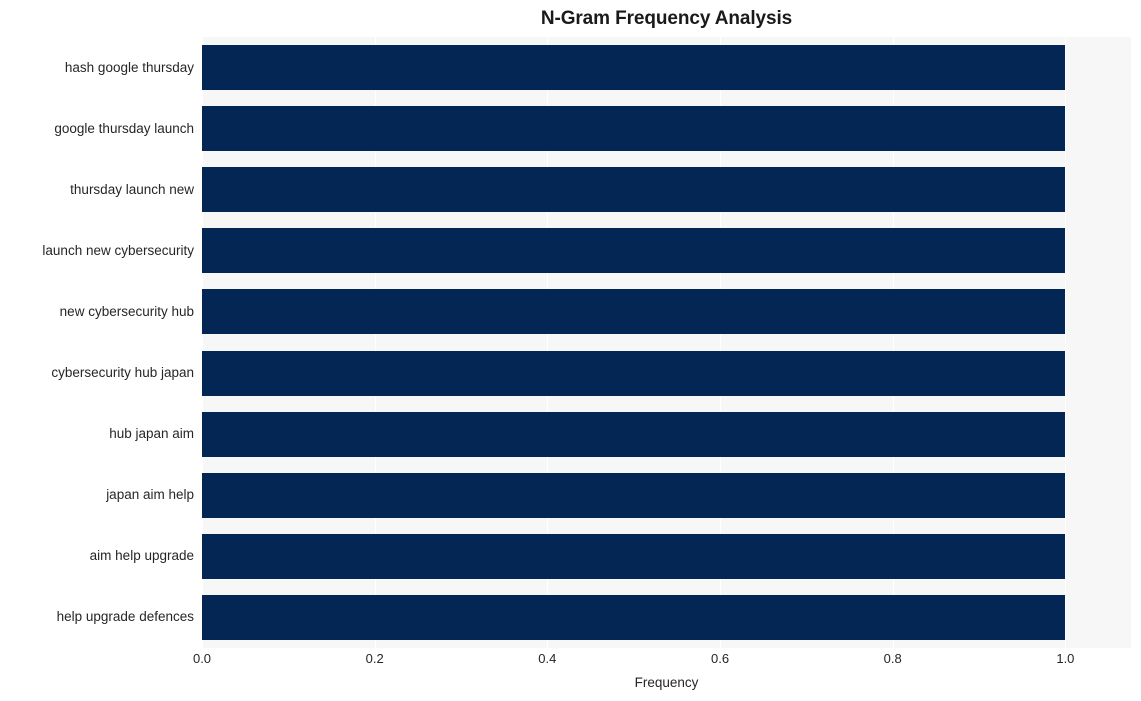 The height and width of the screenshot is (701, 1141). What do you see at coordinates (202, 658) in the screenshot?
I see `x-tick-label: 0.0` at bounding box center [202, 658].